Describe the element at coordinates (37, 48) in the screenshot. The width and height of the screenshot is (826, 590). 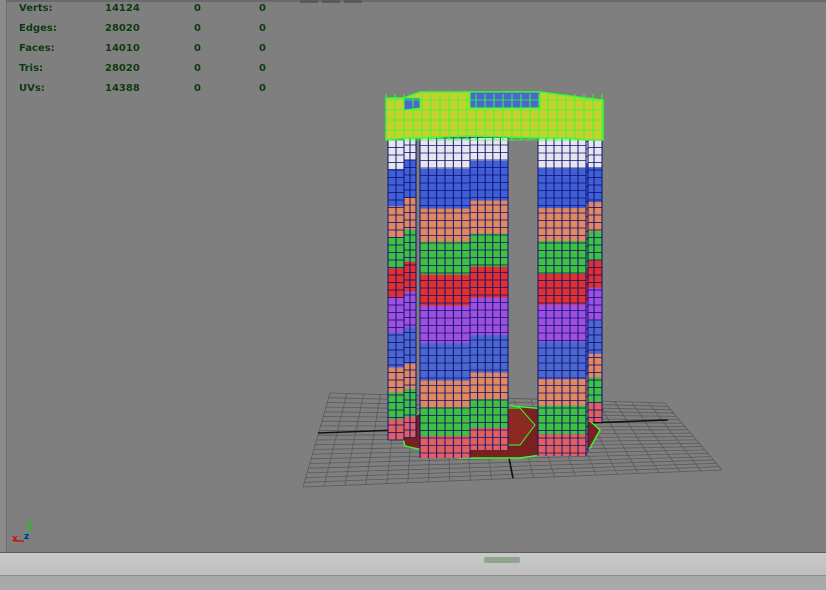
I see `hud-label: Faces:` at that location.